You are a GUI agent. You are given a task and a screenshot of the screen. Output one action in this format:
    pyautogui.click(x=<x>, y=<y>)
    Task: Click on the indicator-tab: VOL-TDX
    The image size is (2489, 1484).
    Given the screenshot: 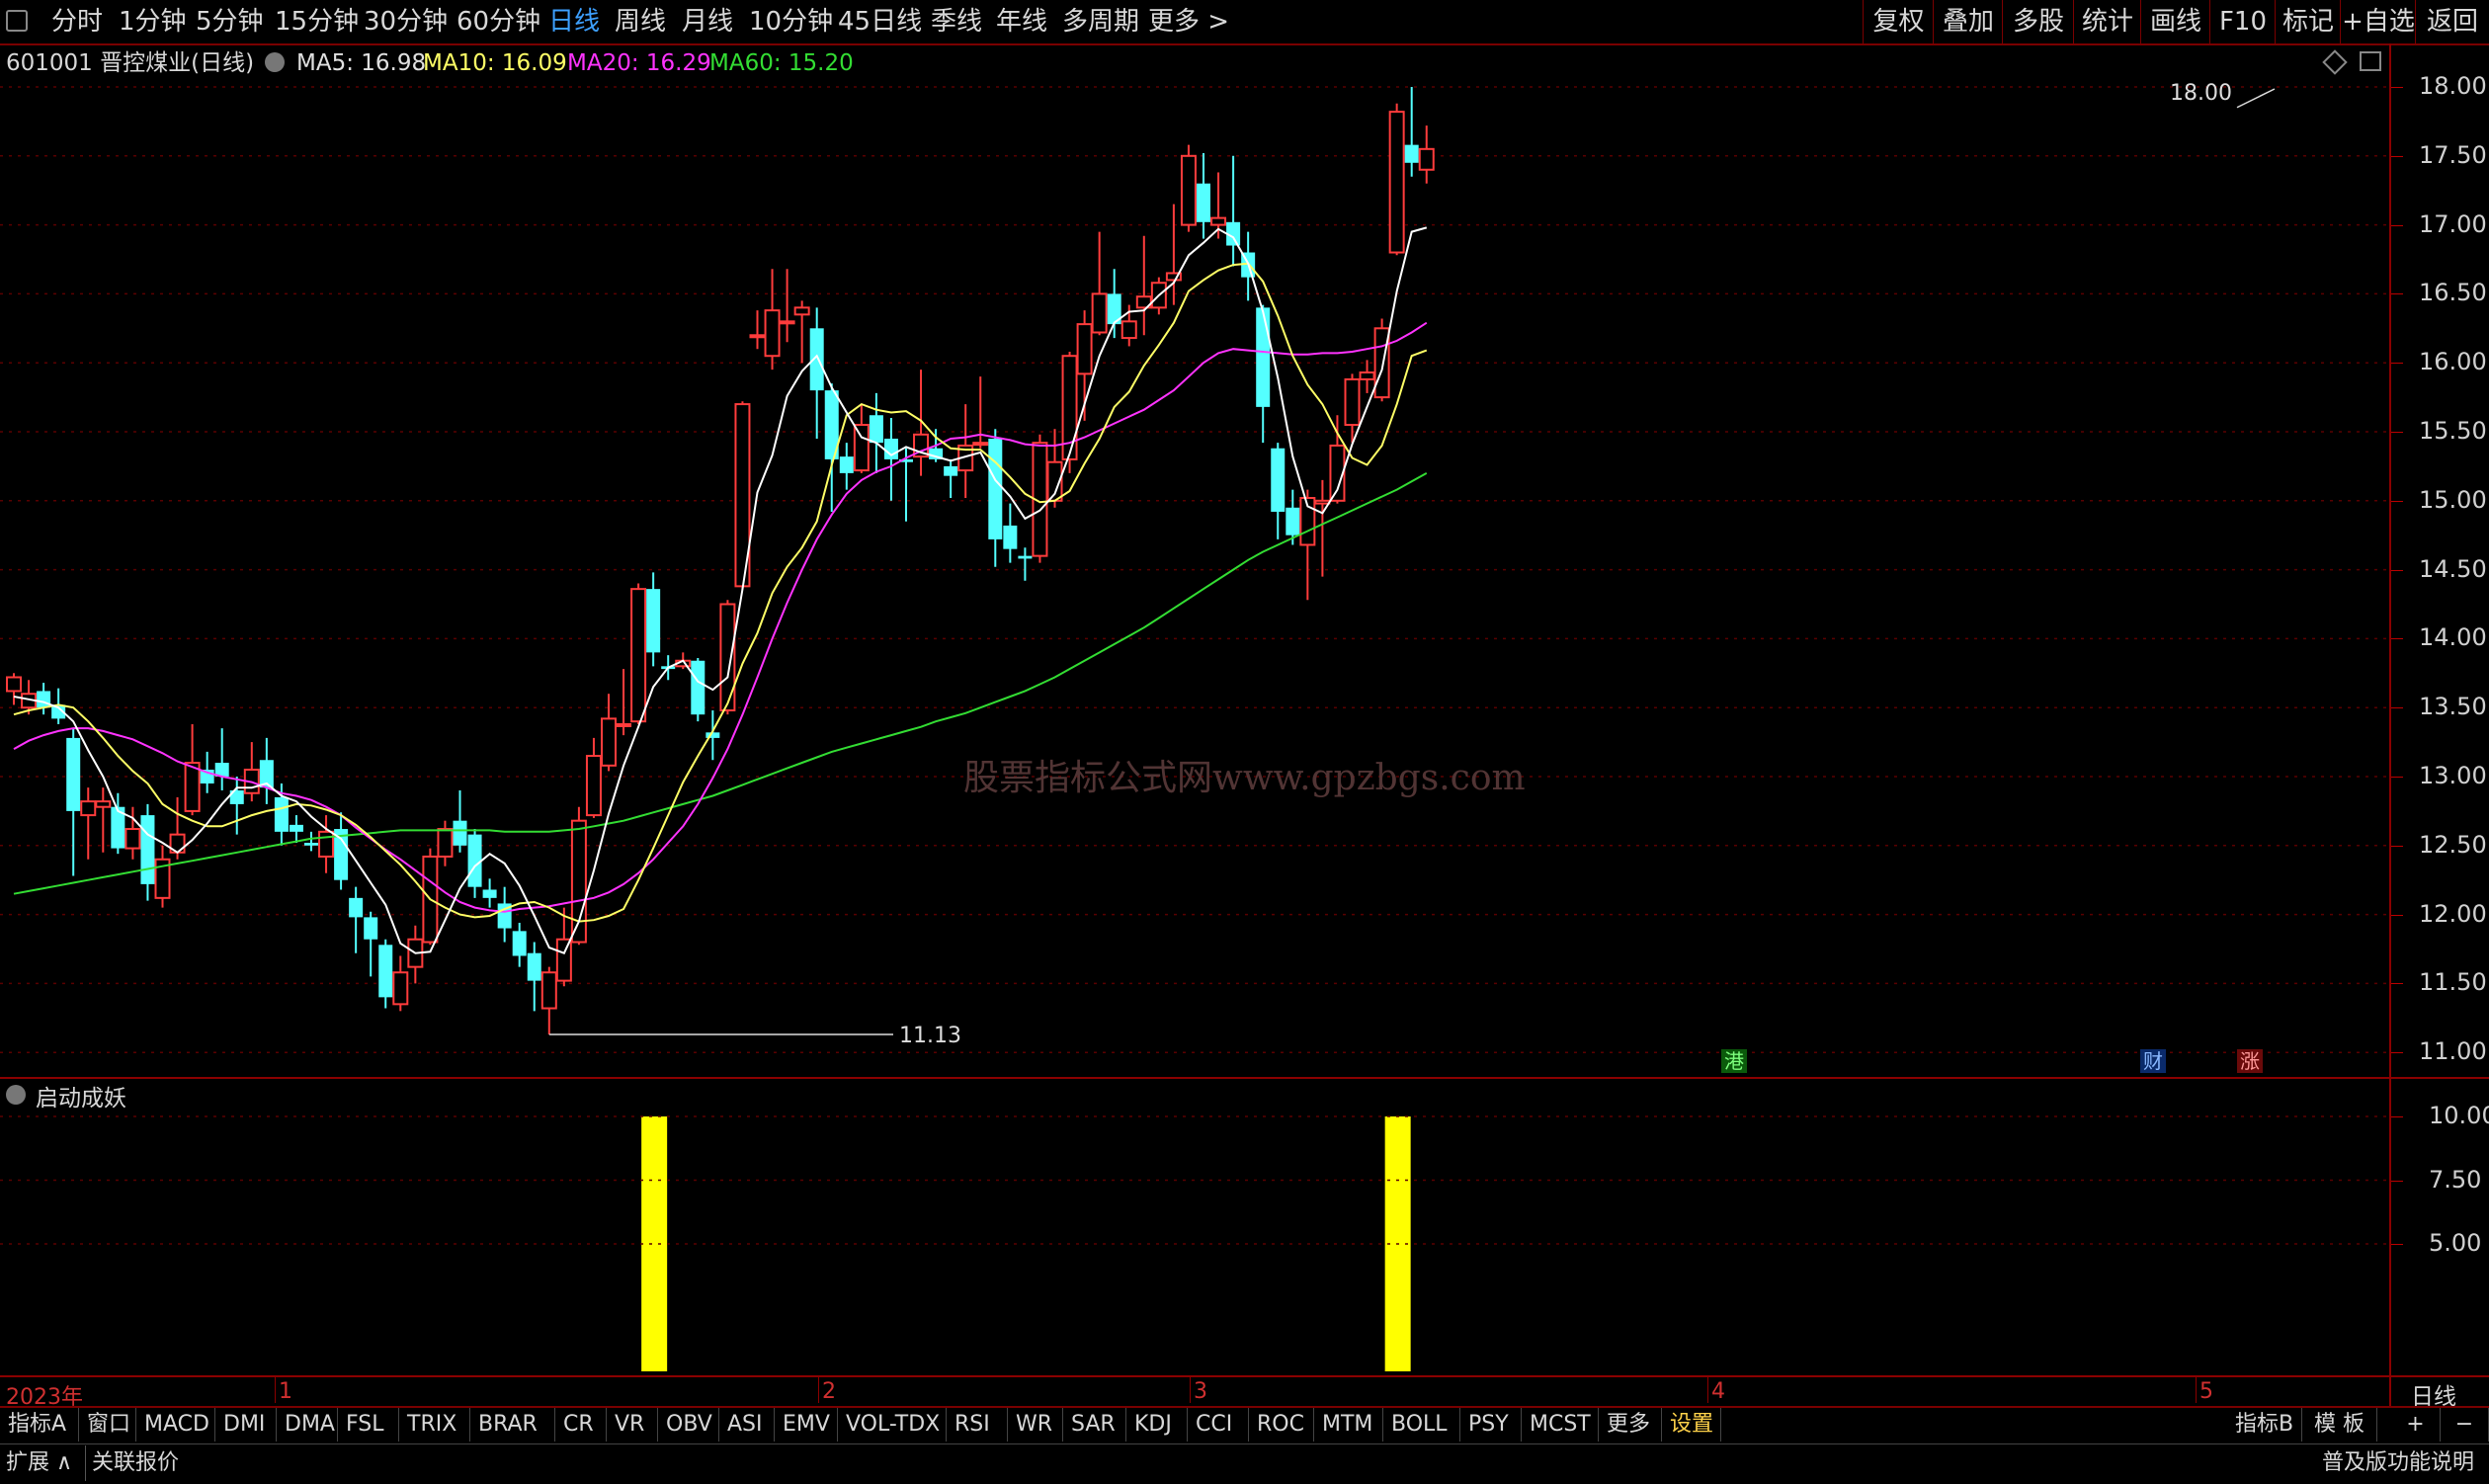 What is the action you would take?
    pyautogui.click(x=893, y=1425)
    